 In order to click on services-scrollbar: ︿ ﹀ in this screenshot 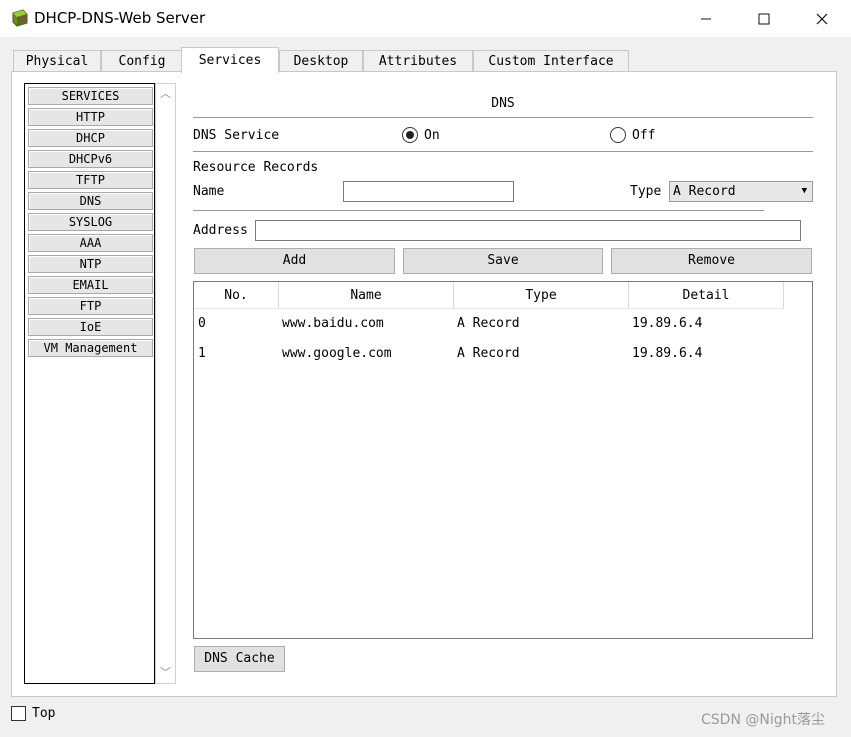, I will do `click(165, 383)`.